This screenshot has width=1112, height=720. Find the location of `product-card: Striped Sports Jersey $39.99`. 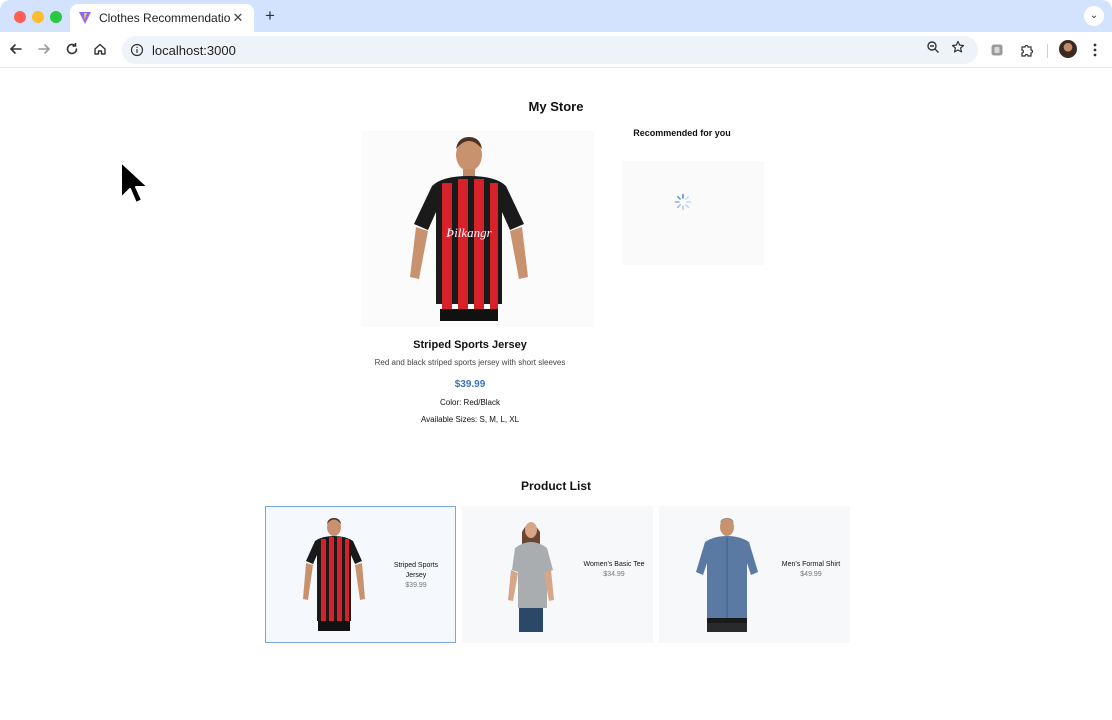

product-card: Striped Sports Jersey $39.99 is located at coordinates (360, 574).